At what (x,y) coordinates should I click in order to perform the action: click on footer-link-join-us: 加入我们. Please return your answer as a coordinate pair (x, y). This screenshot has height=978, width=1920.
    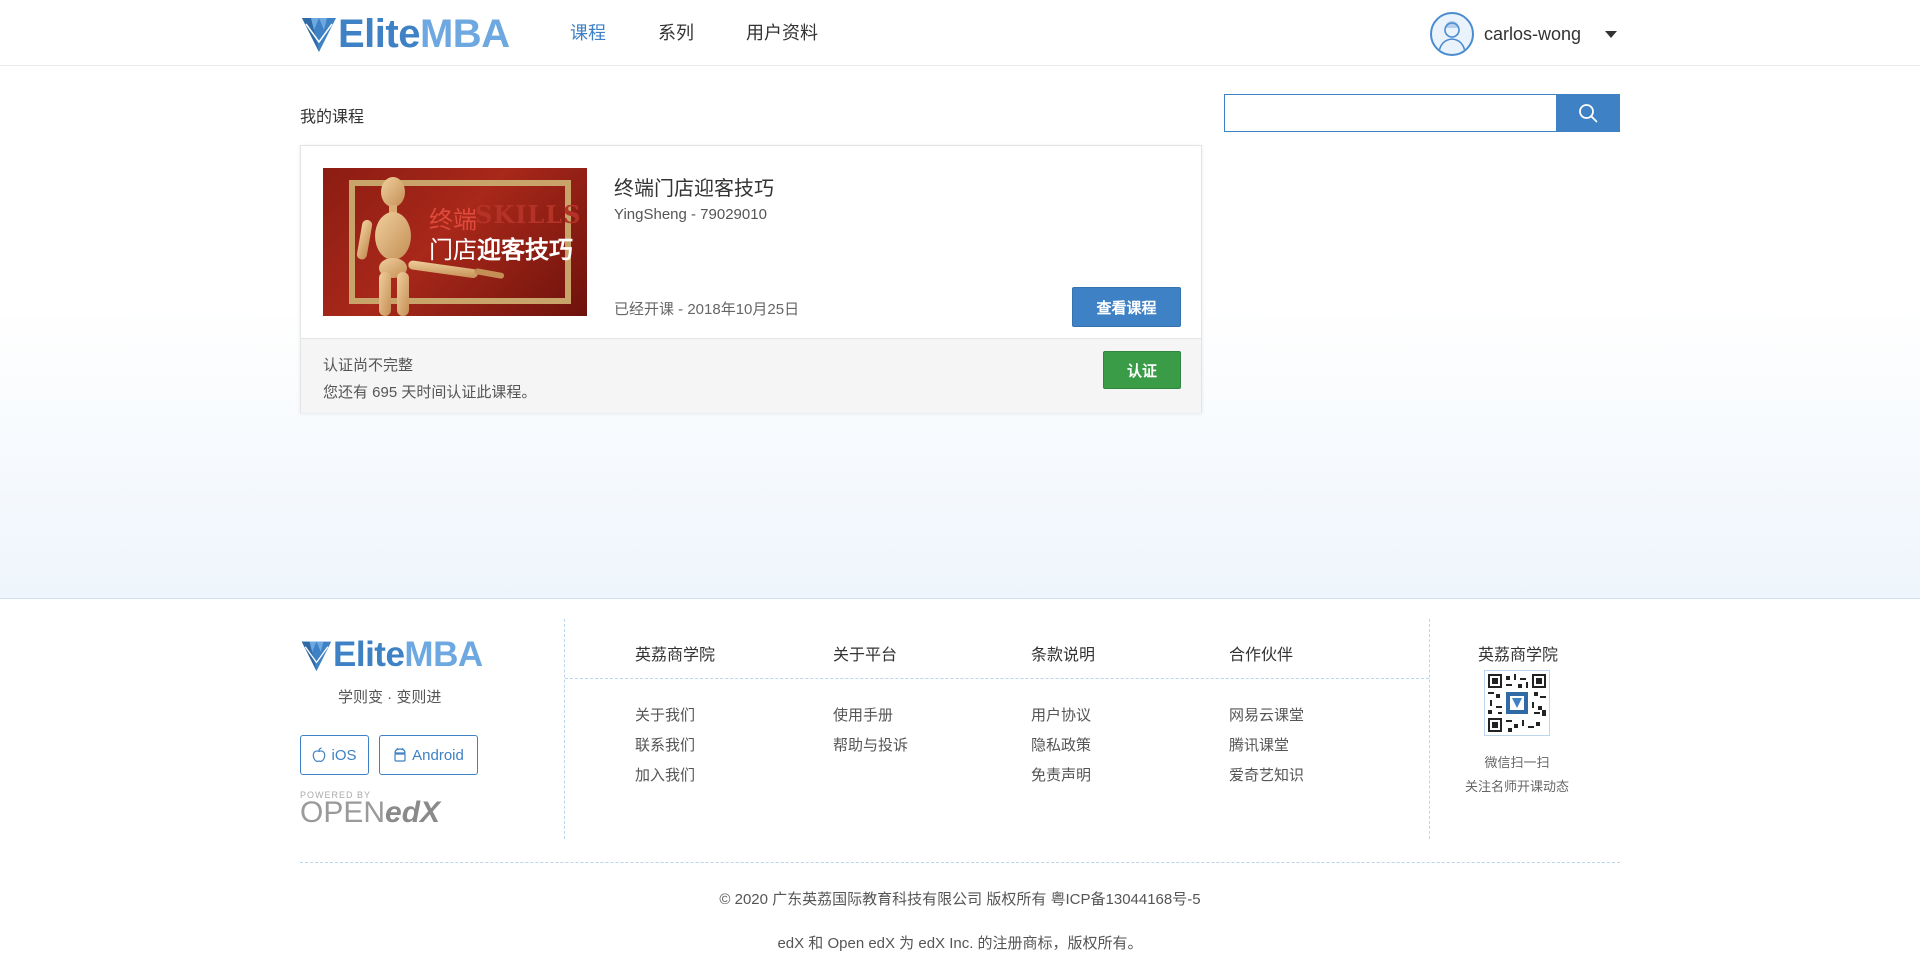
    Looking at the image, I should click on (675, 776).